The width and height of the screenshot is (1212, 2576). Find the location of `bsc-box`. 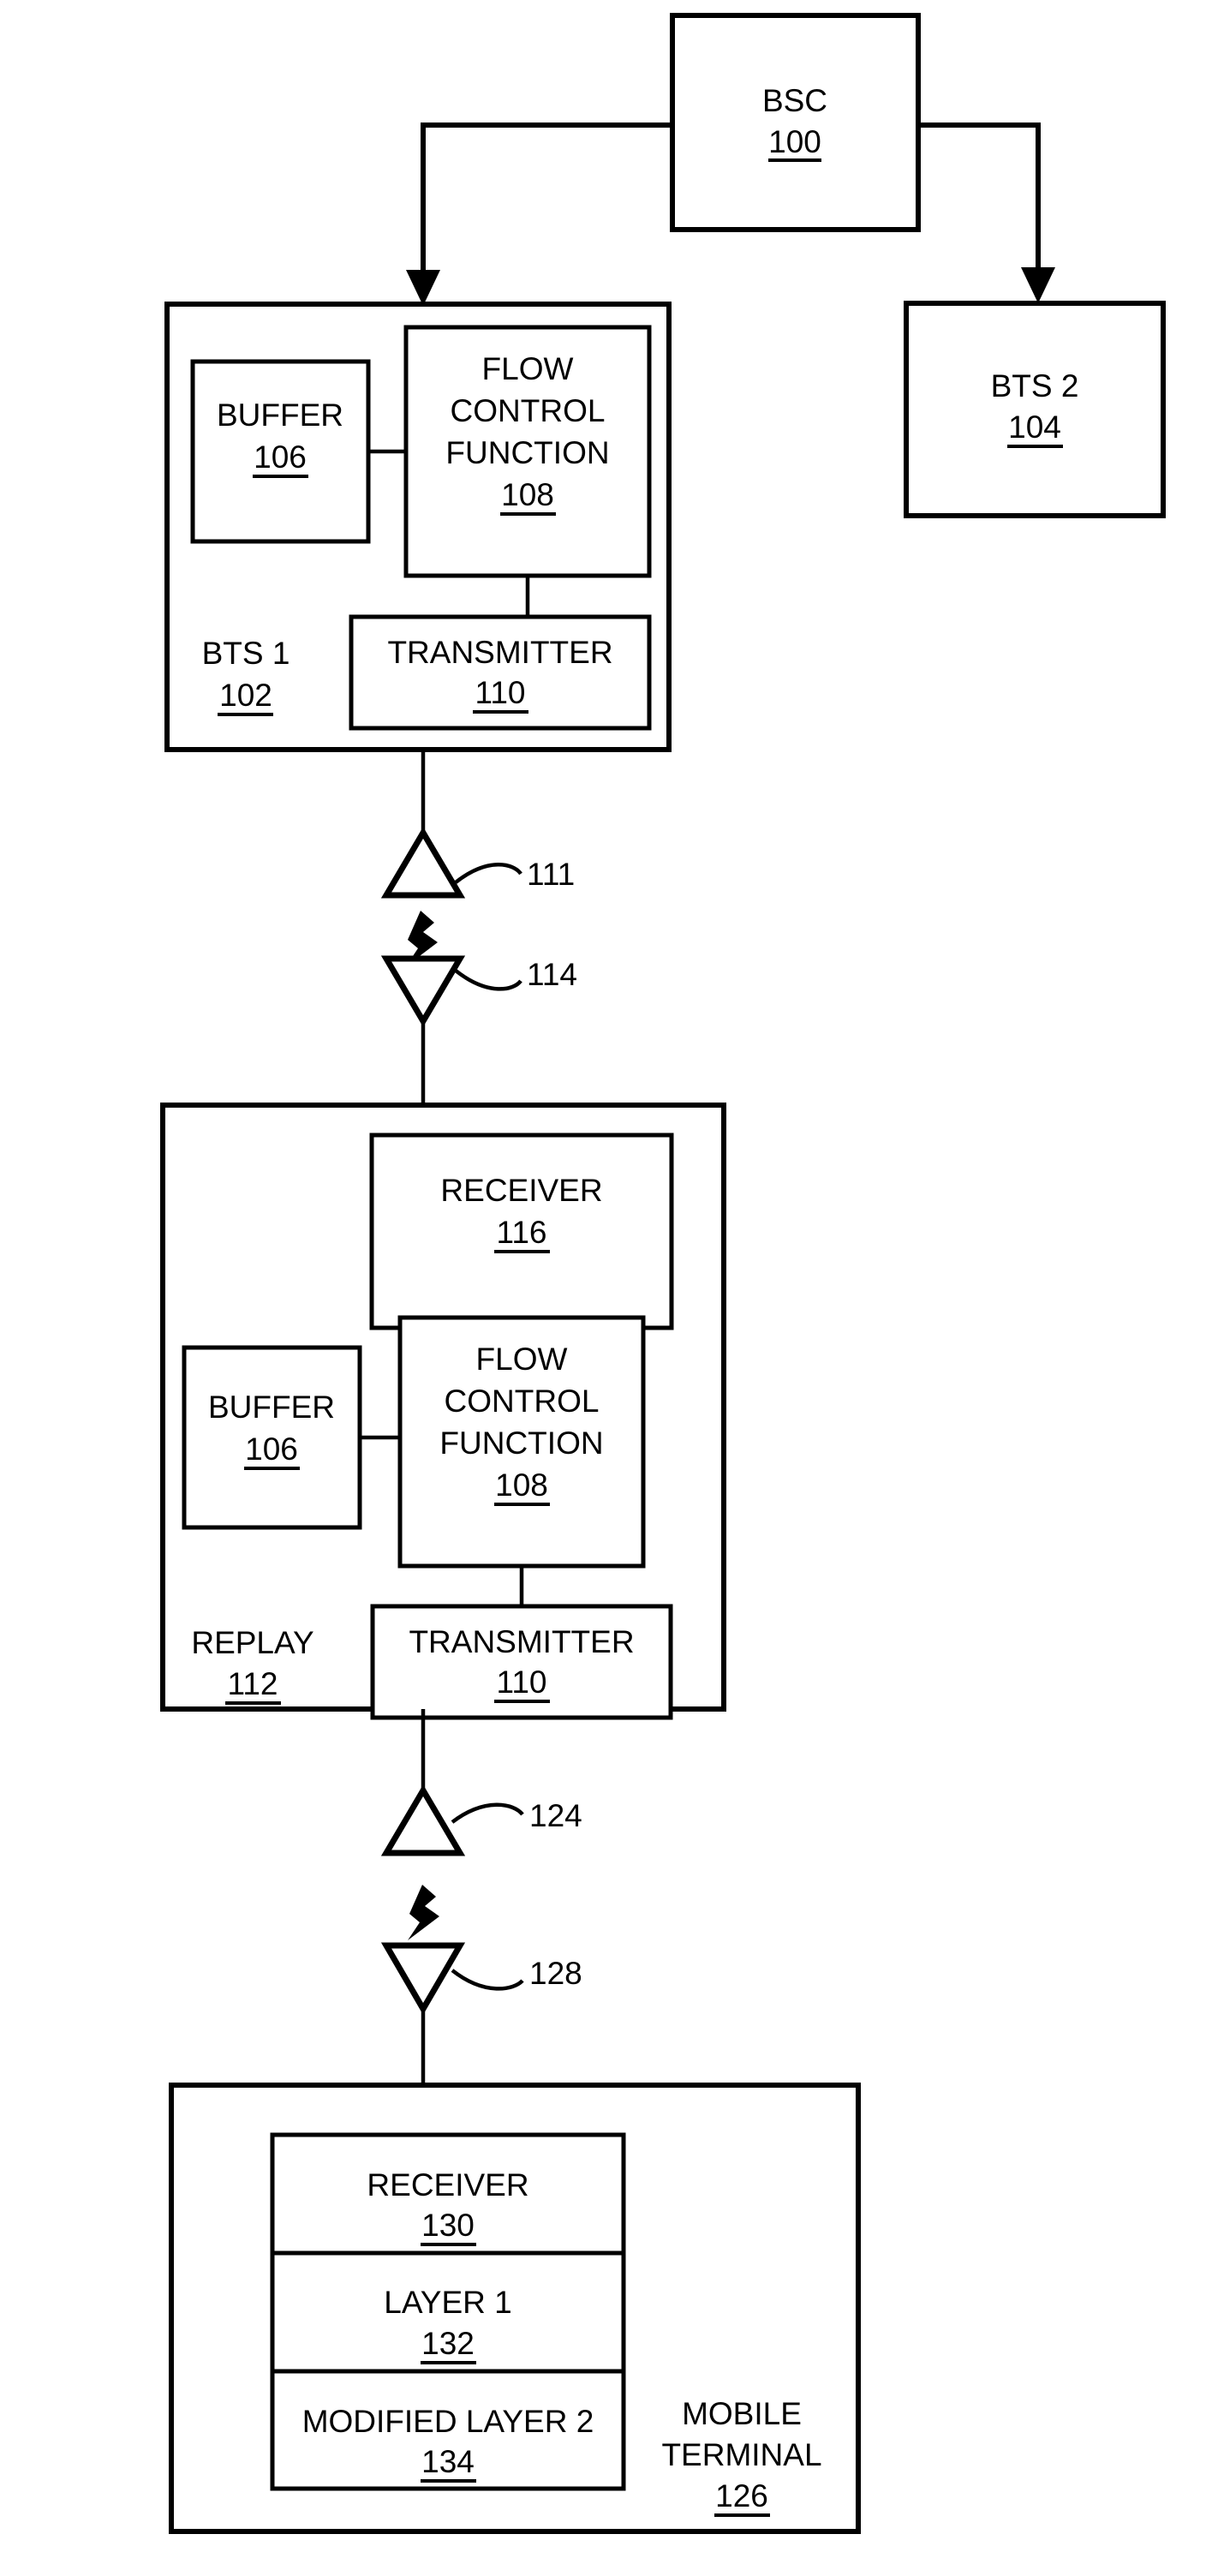

bsc-box is located at coordinates (795, 123).